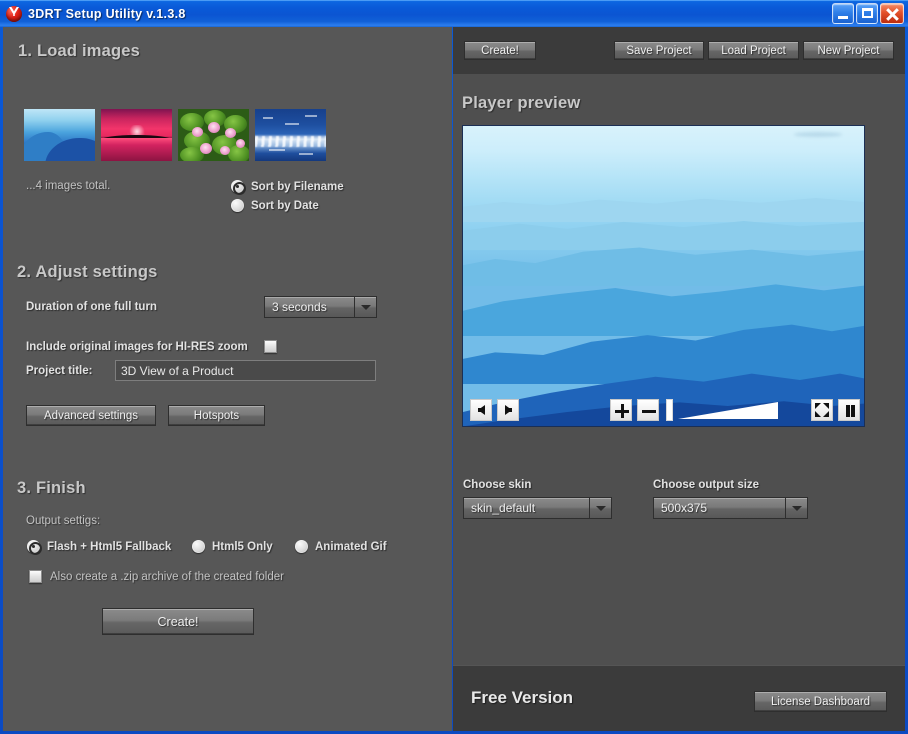 The width and height of the screenshot is (908, 734). What do you see at coordinates (818, 134) in the screenshot?
I see `preview-cloud` at bounding box center [818, 134].